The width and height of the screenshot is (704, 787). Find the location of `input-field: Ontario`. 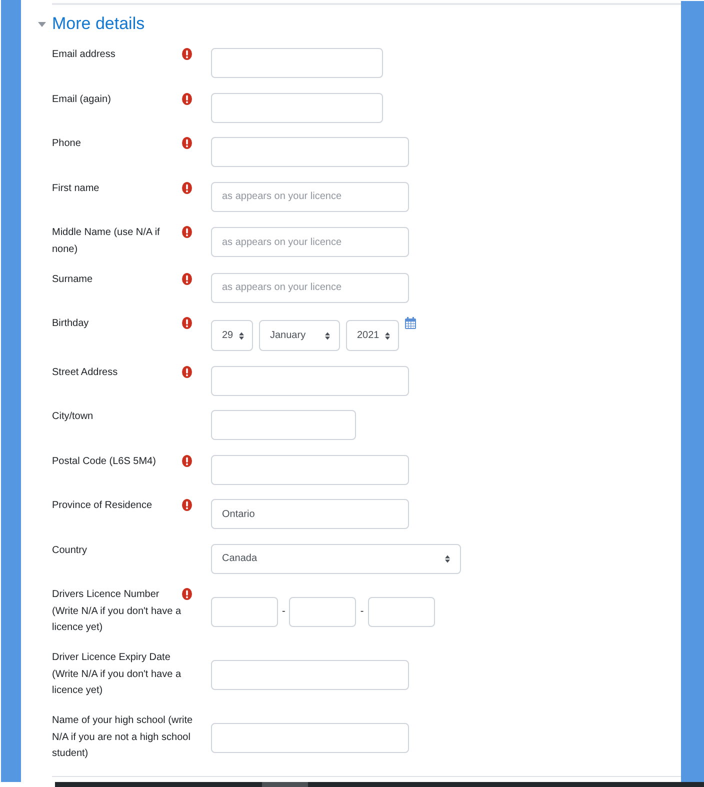

input-field: Ontario is located at coordinates (310, 514).